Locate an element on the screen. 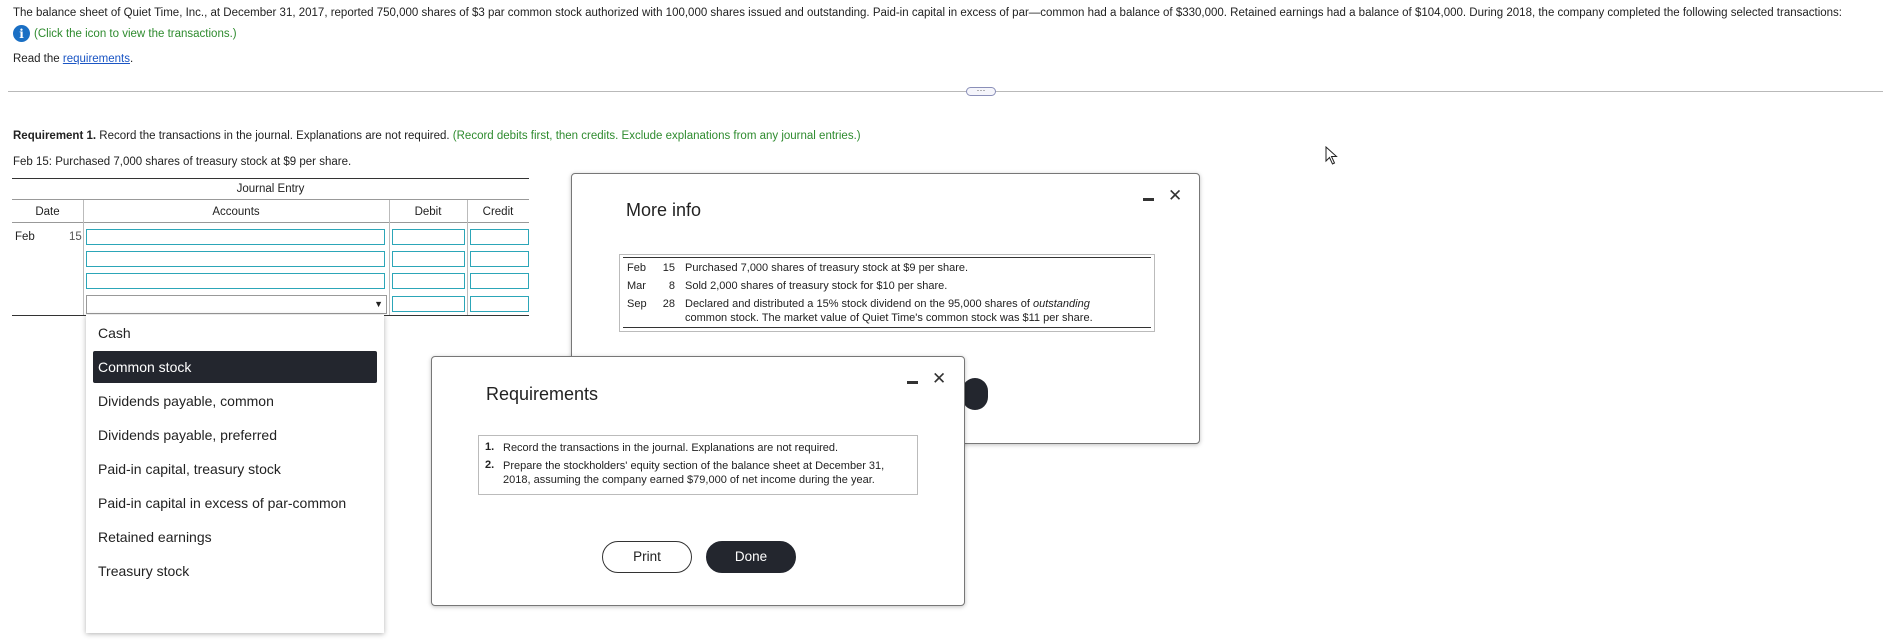 The image size is (1883, 641). dropdown-option: Treasury stock is located at coordinates (235, 571).